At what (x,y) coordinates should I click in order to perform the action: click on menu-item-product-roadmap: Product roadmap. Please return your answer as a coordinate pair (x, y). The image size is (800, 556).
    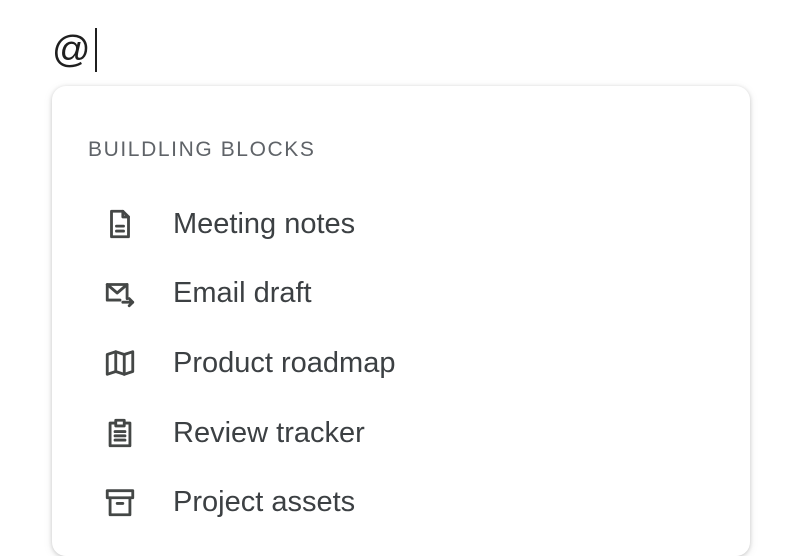
    Looking at the image, I should click on (401, 363).